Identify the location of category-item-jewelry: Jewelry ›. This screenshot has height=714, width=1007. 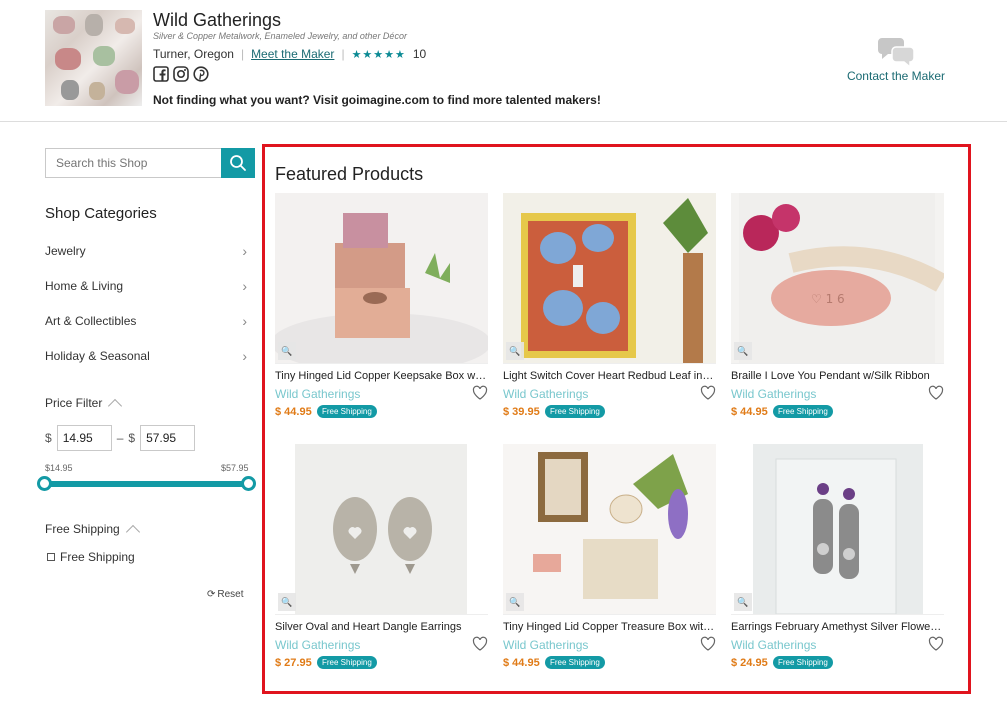
(146, 250).